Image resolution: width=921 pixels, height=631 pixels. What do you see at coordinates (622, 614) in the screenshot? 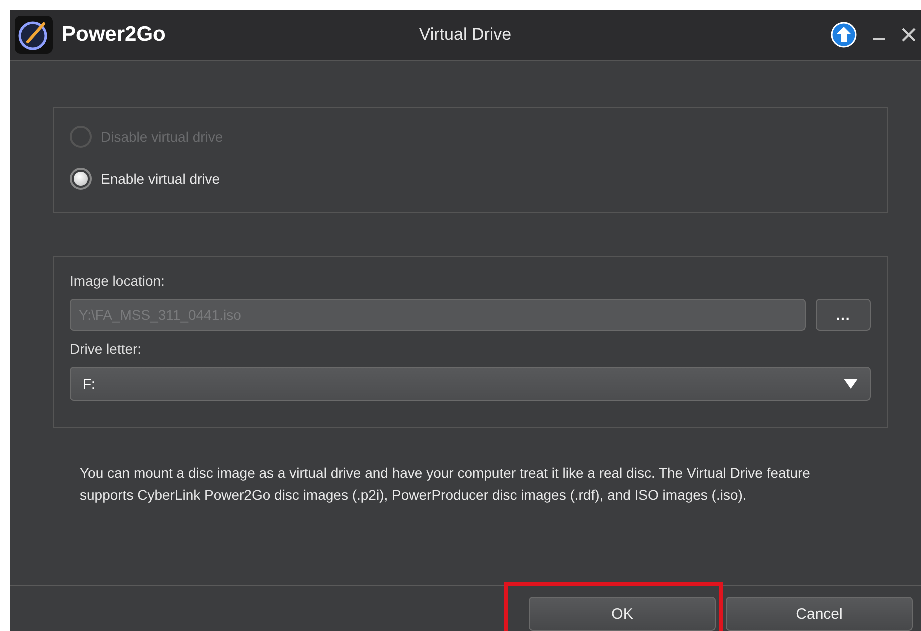
I see `dialog-button: OK` at bounding box center [622, 614].